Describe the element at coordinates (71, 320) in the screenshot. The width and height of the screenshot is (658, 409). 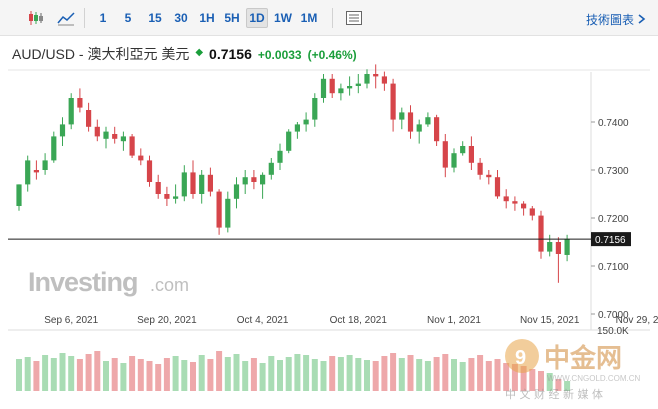
I see `x-tick-label: Sep 6, 2021` at that location.